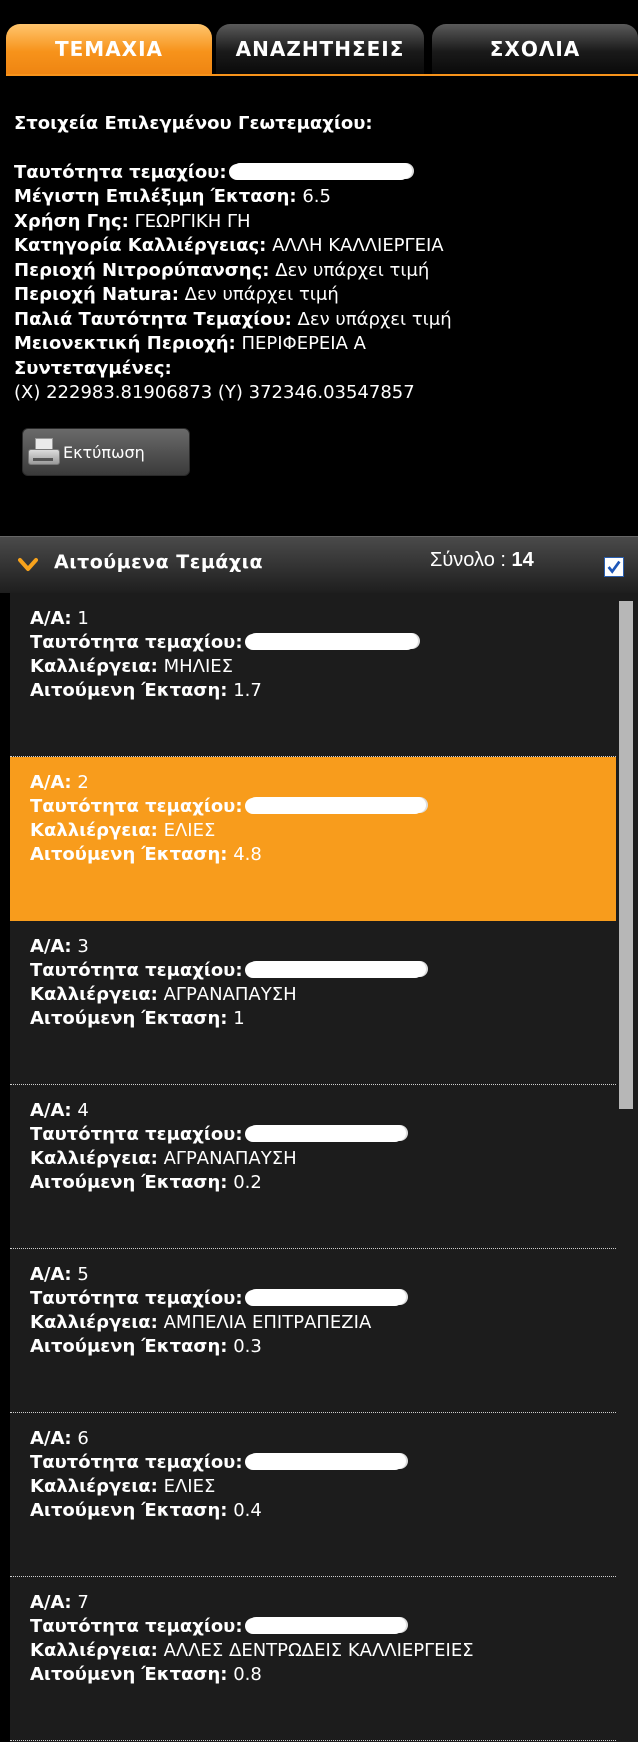  Describe the element at coordinates (159, 562) in the screenshot. I see `section-title: Αιτούμενα Τεμάχια` at that location.